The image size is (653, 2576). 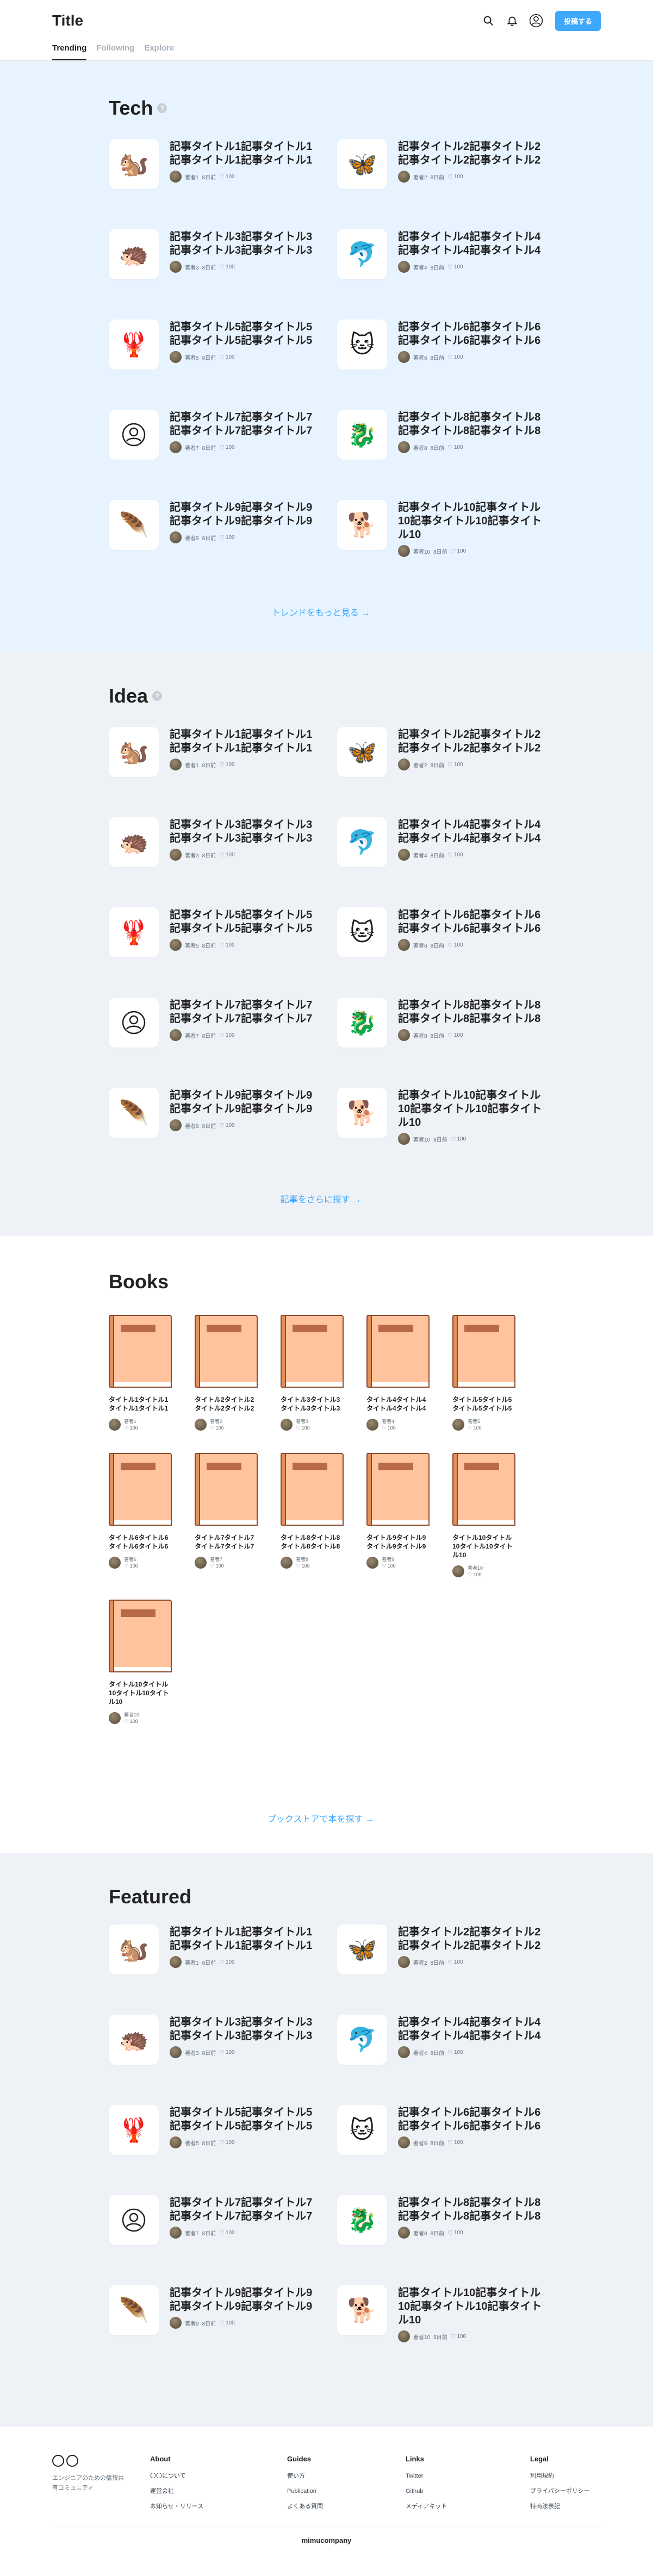 What do you see at coordinates (176, 2476) in the screenshot?
I see `footer-link: 〇〇について` at bounding box center [176, 2476].